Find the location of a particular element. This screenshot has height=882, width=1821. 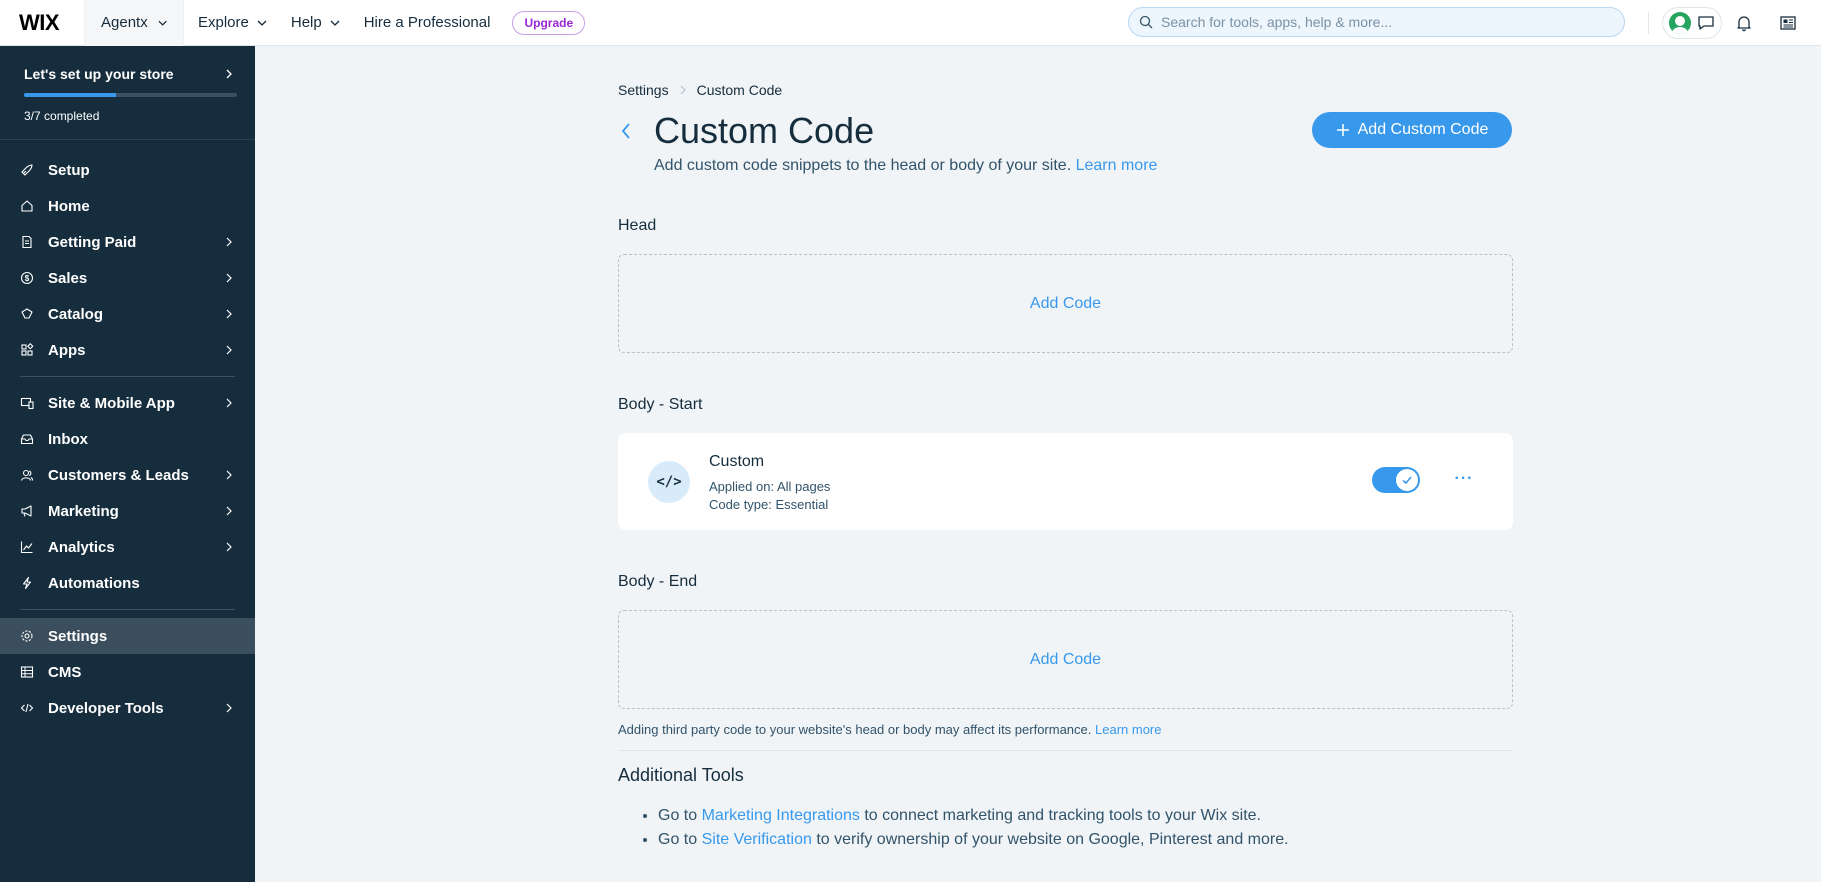

setup-progress-text: 3/7 completed is located at coordinates (62, 116).